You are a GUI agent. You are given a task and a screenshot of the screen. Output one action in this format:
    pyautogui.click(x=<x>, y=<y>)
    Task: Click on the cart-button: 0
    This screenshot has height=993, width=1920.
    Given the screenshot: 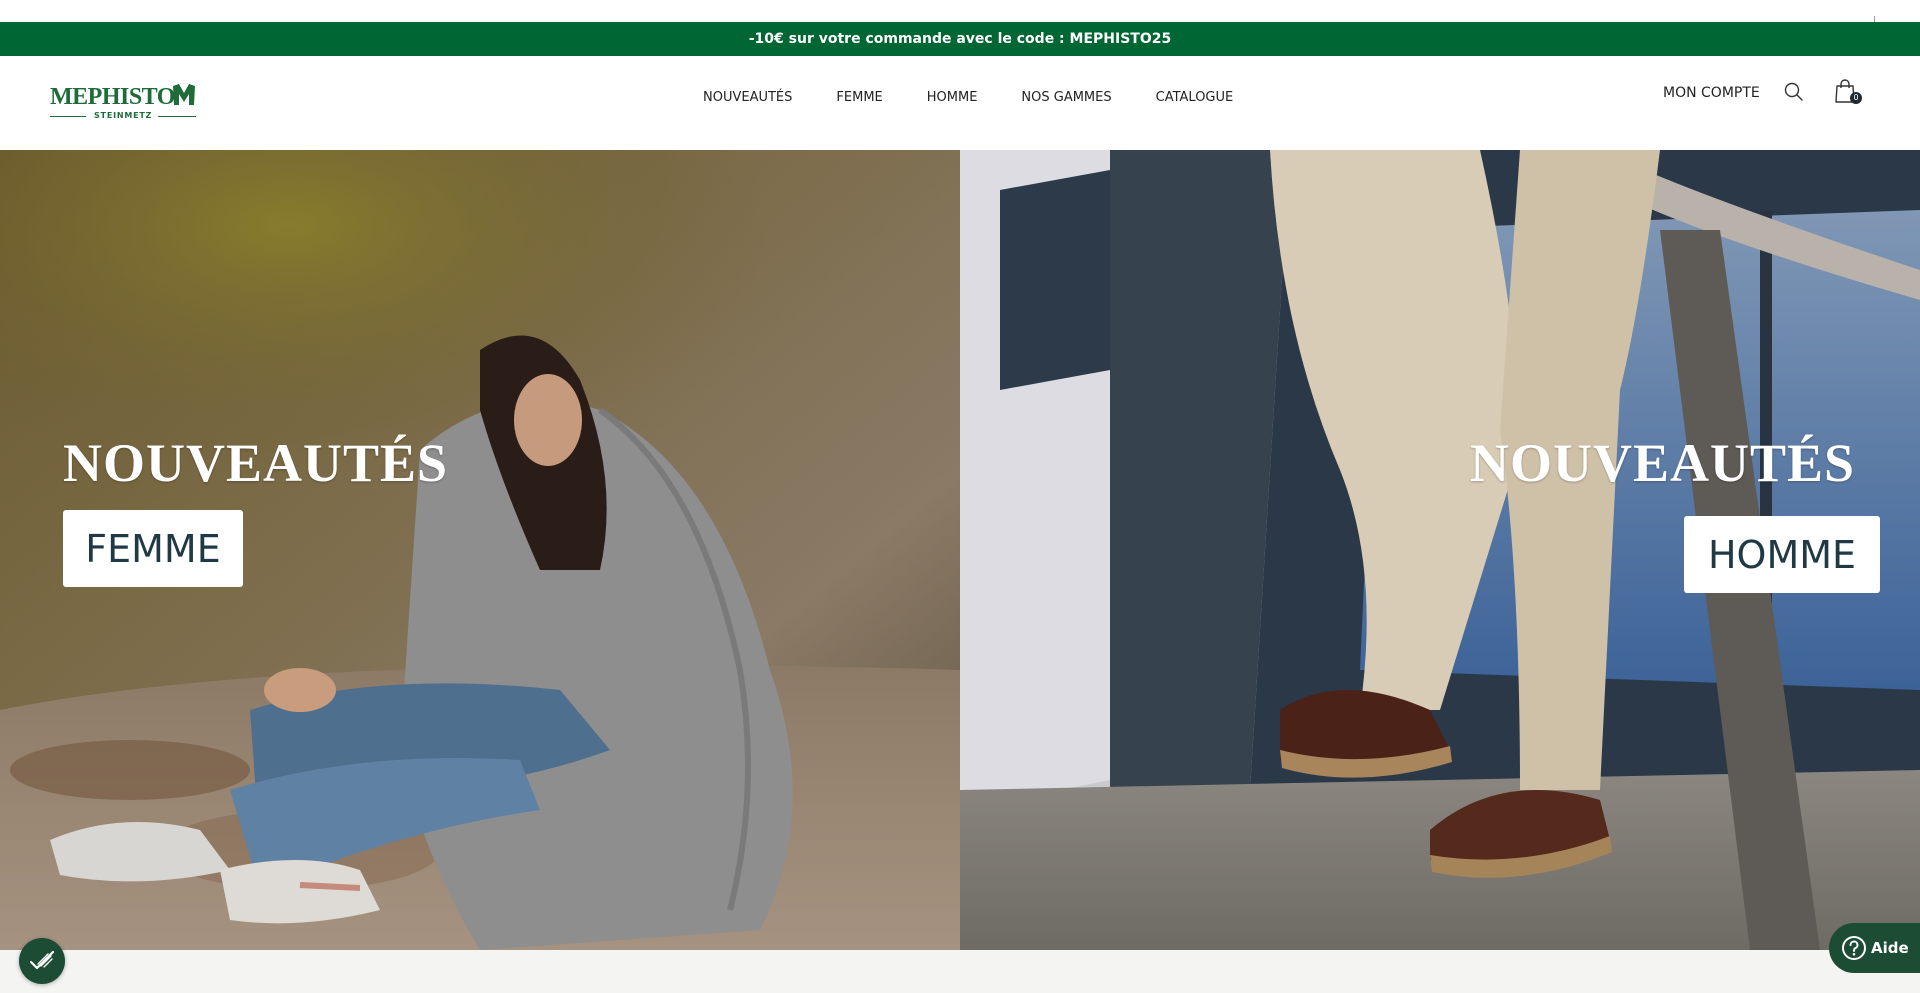 What is the action you would take?
    pyautogui.click(x=1848, y=92)
    